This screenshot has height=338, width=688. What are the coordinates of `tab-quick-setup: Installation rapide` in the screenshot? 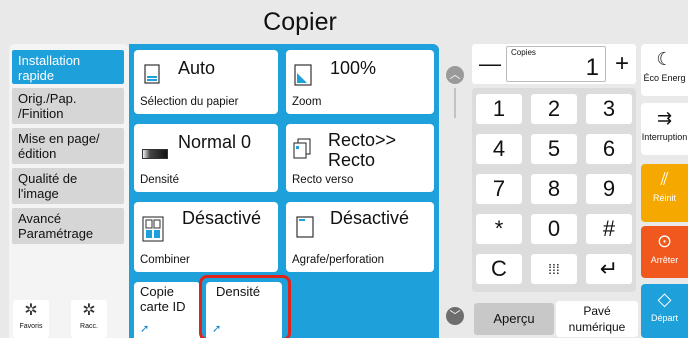 It's located at (68, 67).